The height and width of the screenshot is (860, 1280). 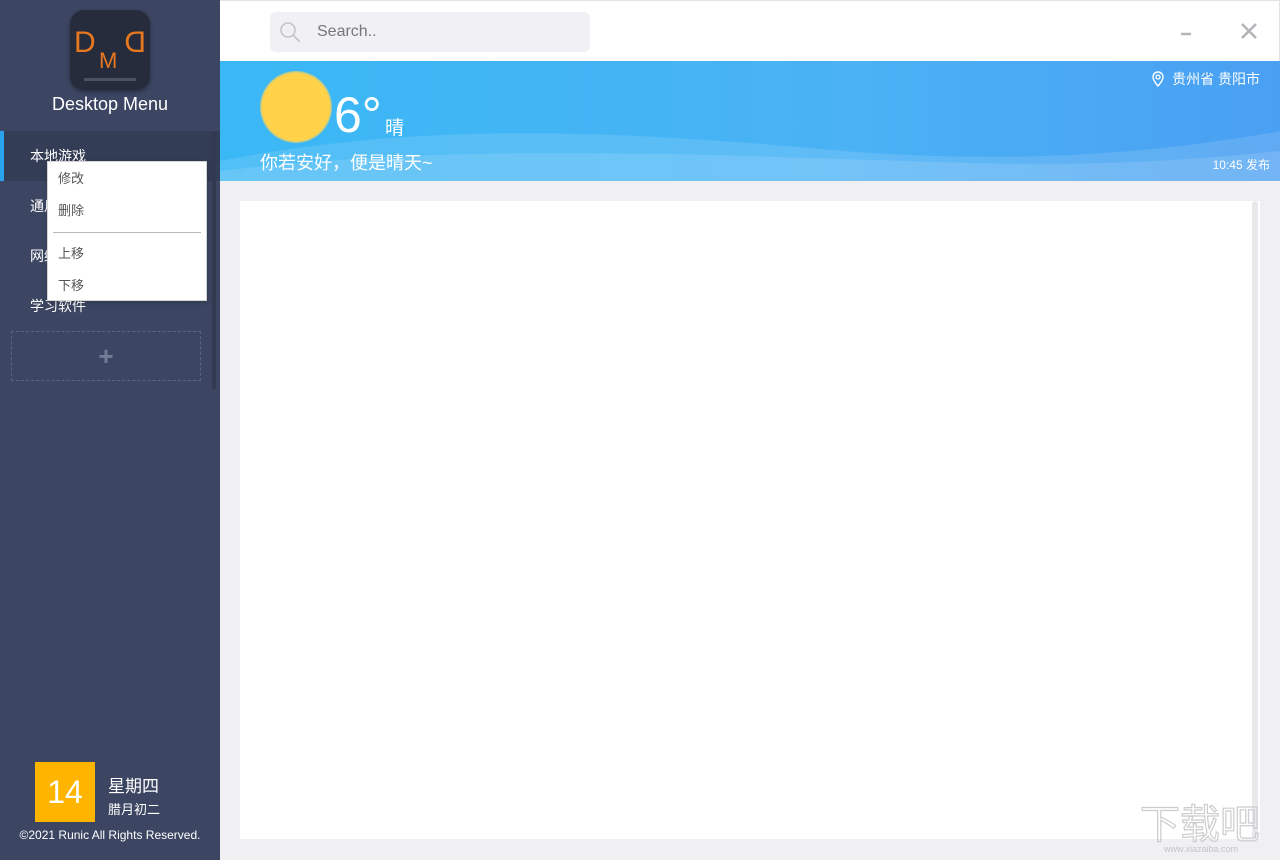 I want to click on menu-separator, so click(x=127, y=232).